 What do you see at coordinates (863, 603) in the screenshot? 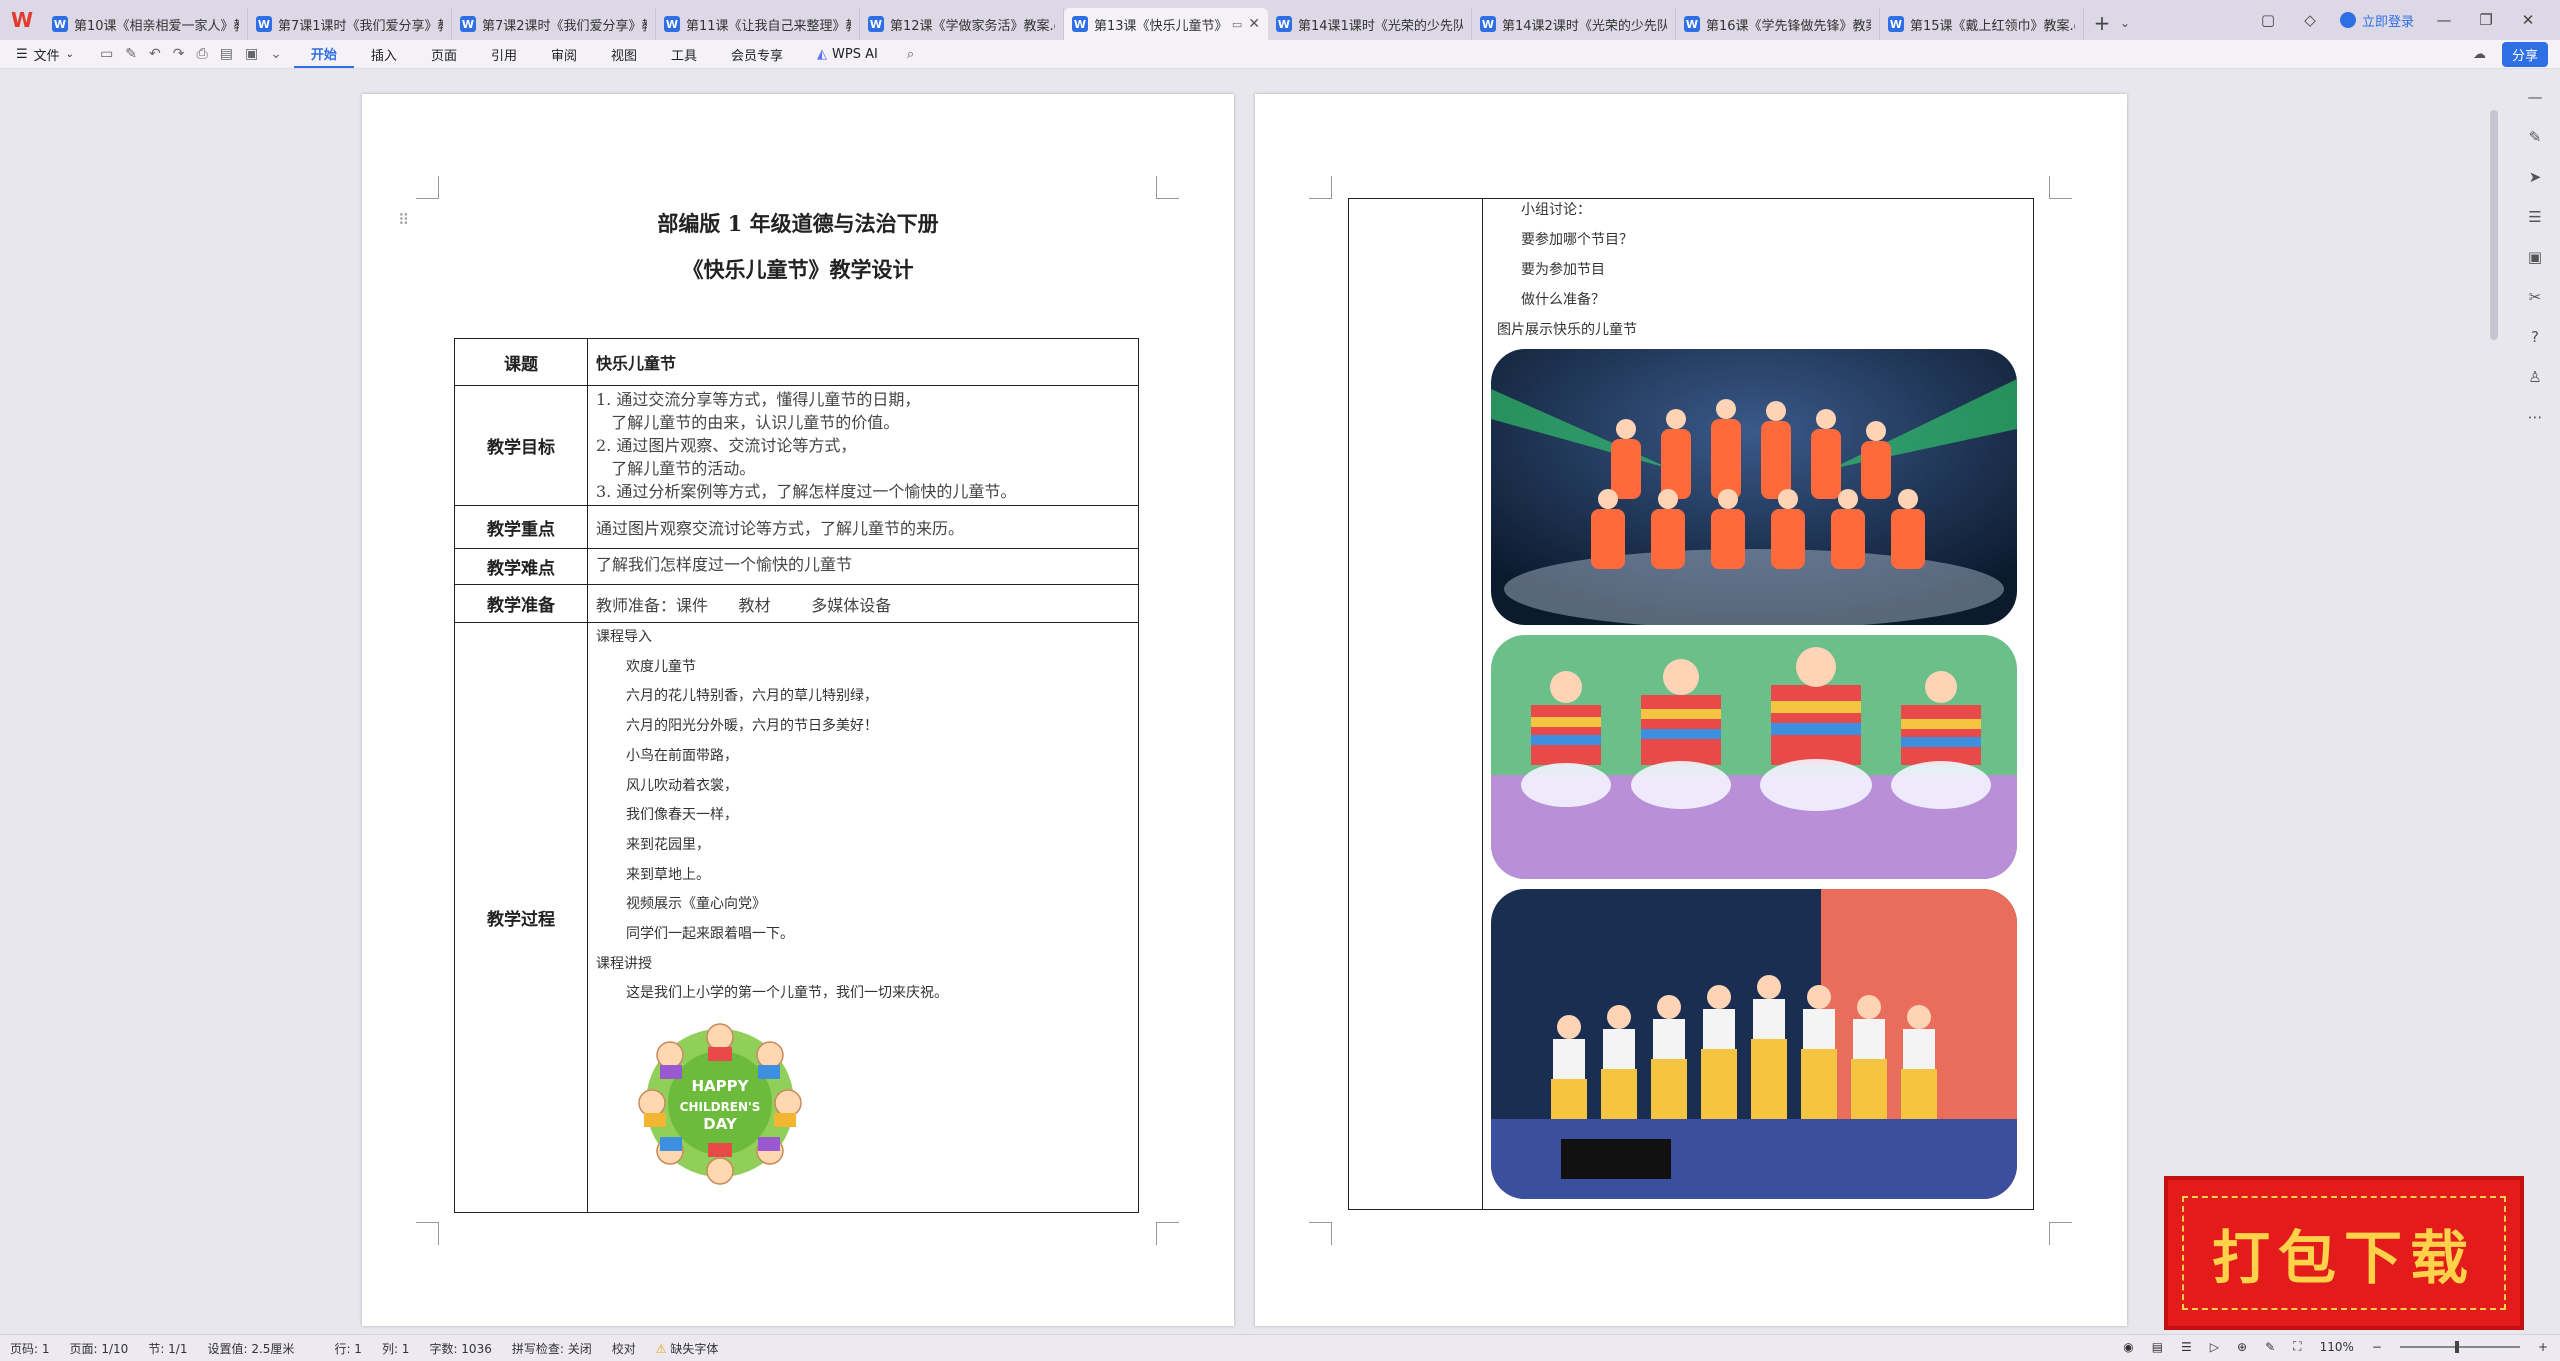
I see `prep-value: 教师准备：课件 教材 多媒体设备` at bounding box center [863, 603].